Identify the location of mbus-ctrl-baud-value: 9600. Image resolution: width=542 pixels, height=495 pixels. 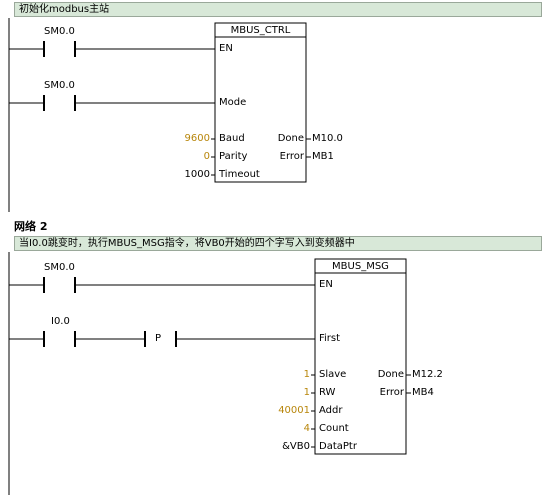
(180, 139).